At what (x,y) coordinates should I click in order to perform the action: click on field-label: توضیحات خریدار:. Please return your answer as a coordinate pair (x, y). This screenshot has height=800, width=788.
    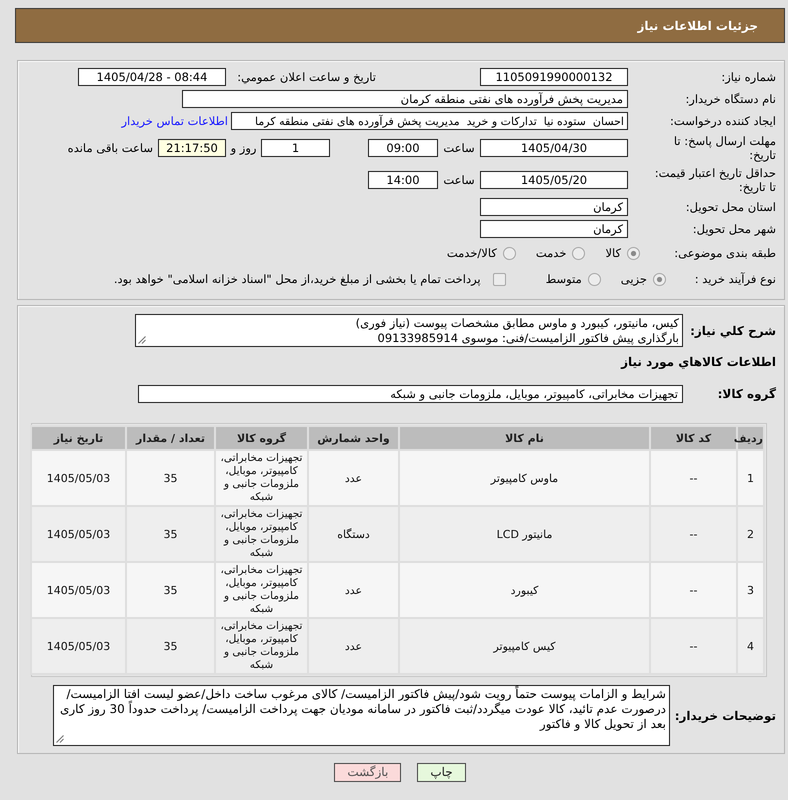
    Looking at the image, I should click on (725, 715).